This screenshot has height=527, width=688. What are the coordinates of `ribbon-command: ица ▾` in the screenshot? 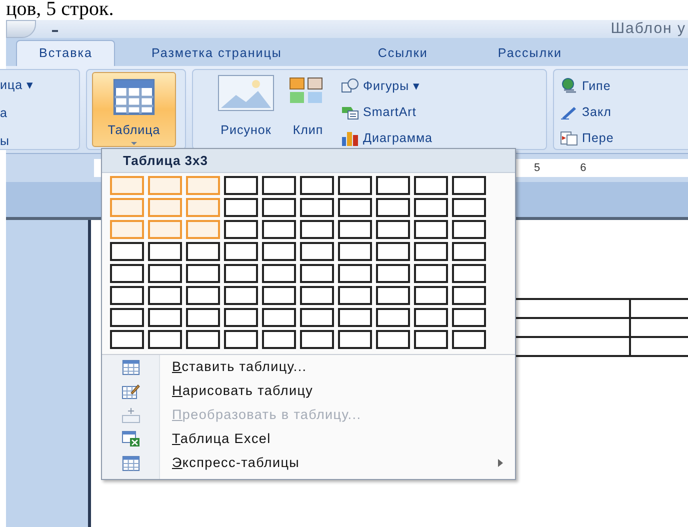 It's located at (39, 85).